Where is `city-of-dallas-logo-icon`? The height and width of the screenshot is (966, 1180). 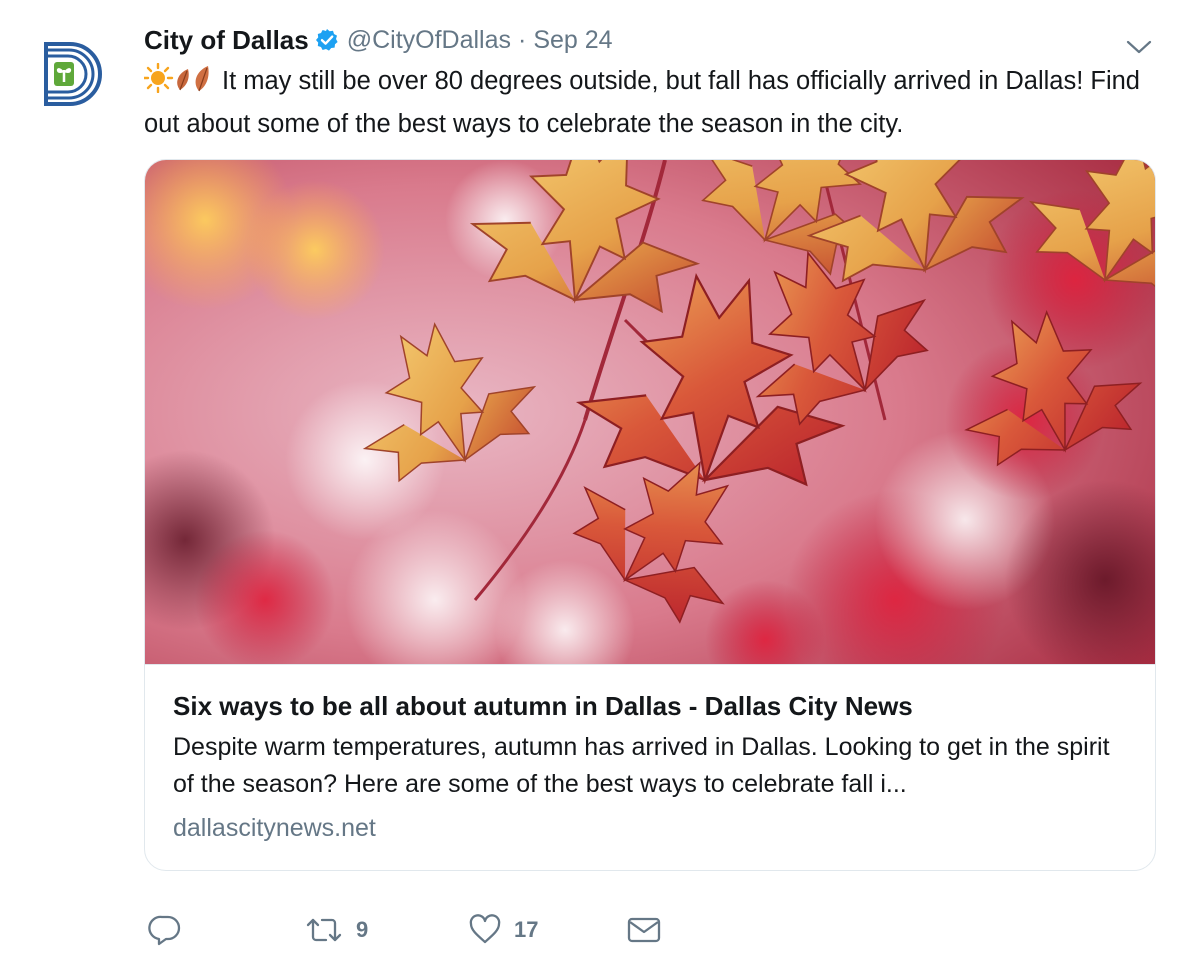
city-of-dallas-logo-icon is located at coordinates (73, 74).